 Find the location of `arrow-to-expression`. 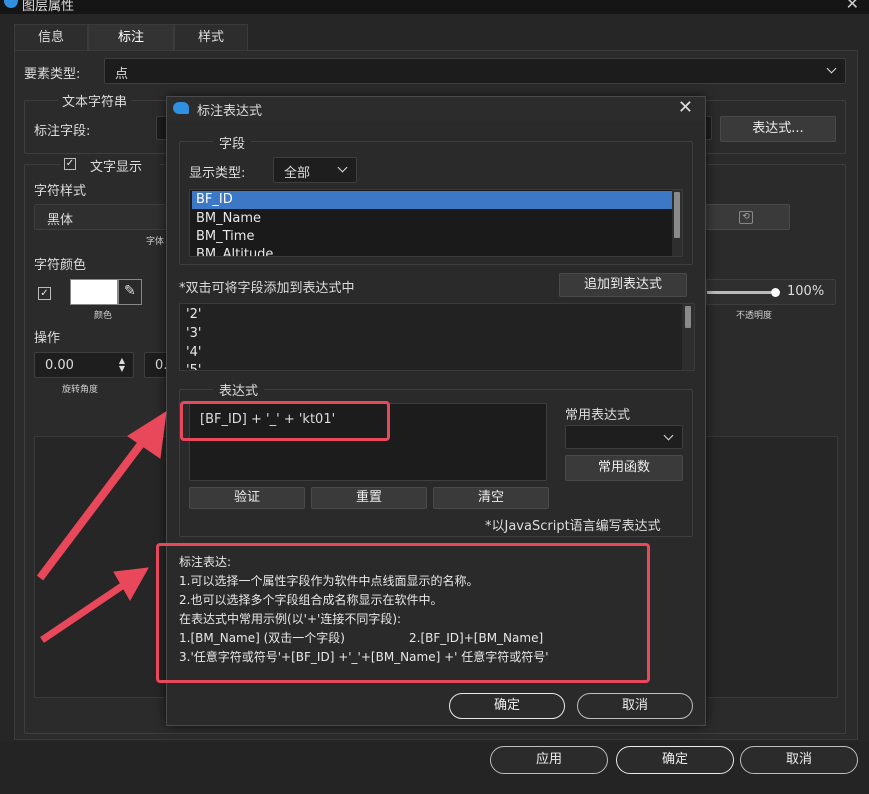

arrow-to-expression is located at coordinates (95, 505).